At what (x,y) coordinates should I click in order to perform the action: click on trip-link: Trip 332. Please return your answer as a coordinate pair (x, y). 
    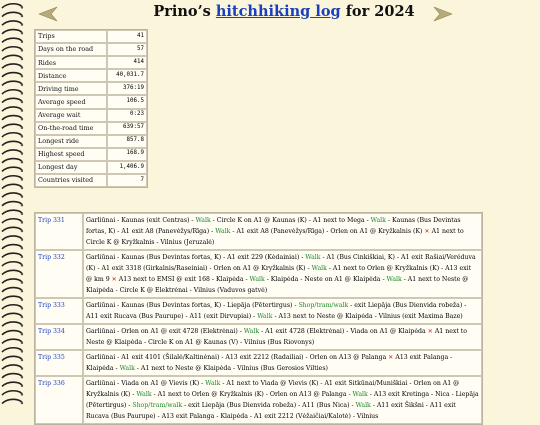
    Looking at the image, I should click on (51, 257).